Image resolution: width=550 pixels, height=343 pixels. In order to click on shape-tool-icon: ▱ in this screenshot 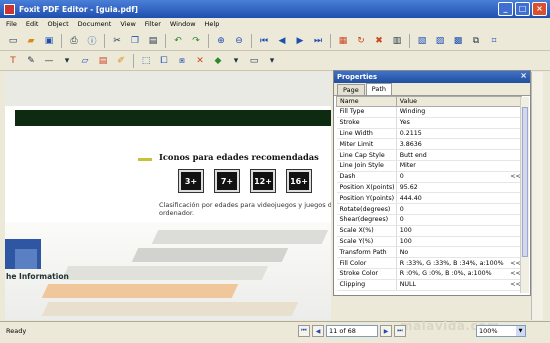, I will do `click(85, 61)`.